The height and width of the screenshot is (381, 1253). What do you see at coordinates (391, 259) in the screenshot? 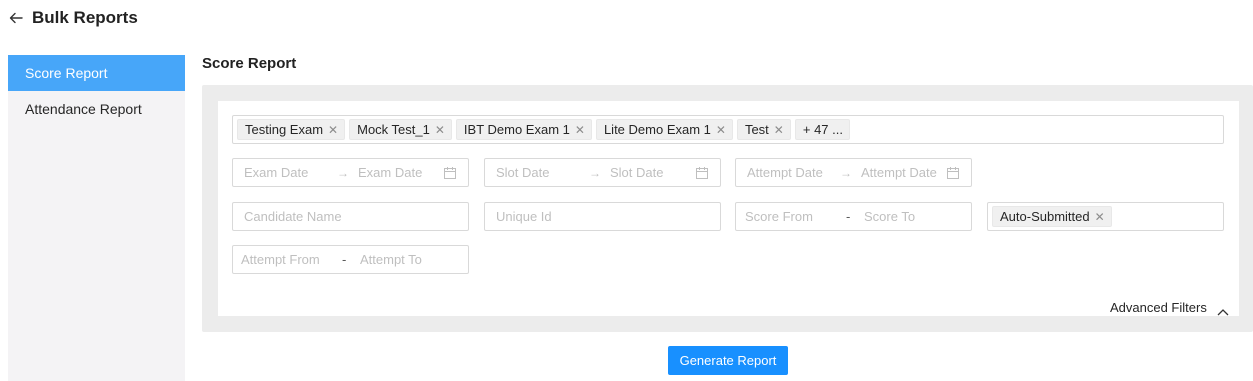
I see `attempt-to-input: Attempt To` at bounding box center [391, 259].